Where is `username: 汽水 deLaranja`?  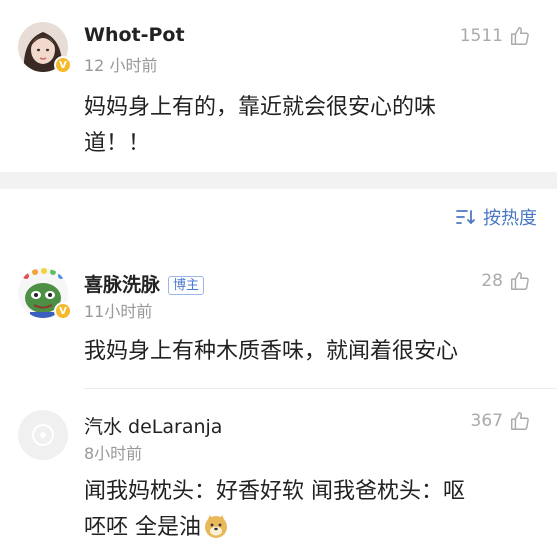 username: 汽水 deLaranja is located at coordinates (153, 425).